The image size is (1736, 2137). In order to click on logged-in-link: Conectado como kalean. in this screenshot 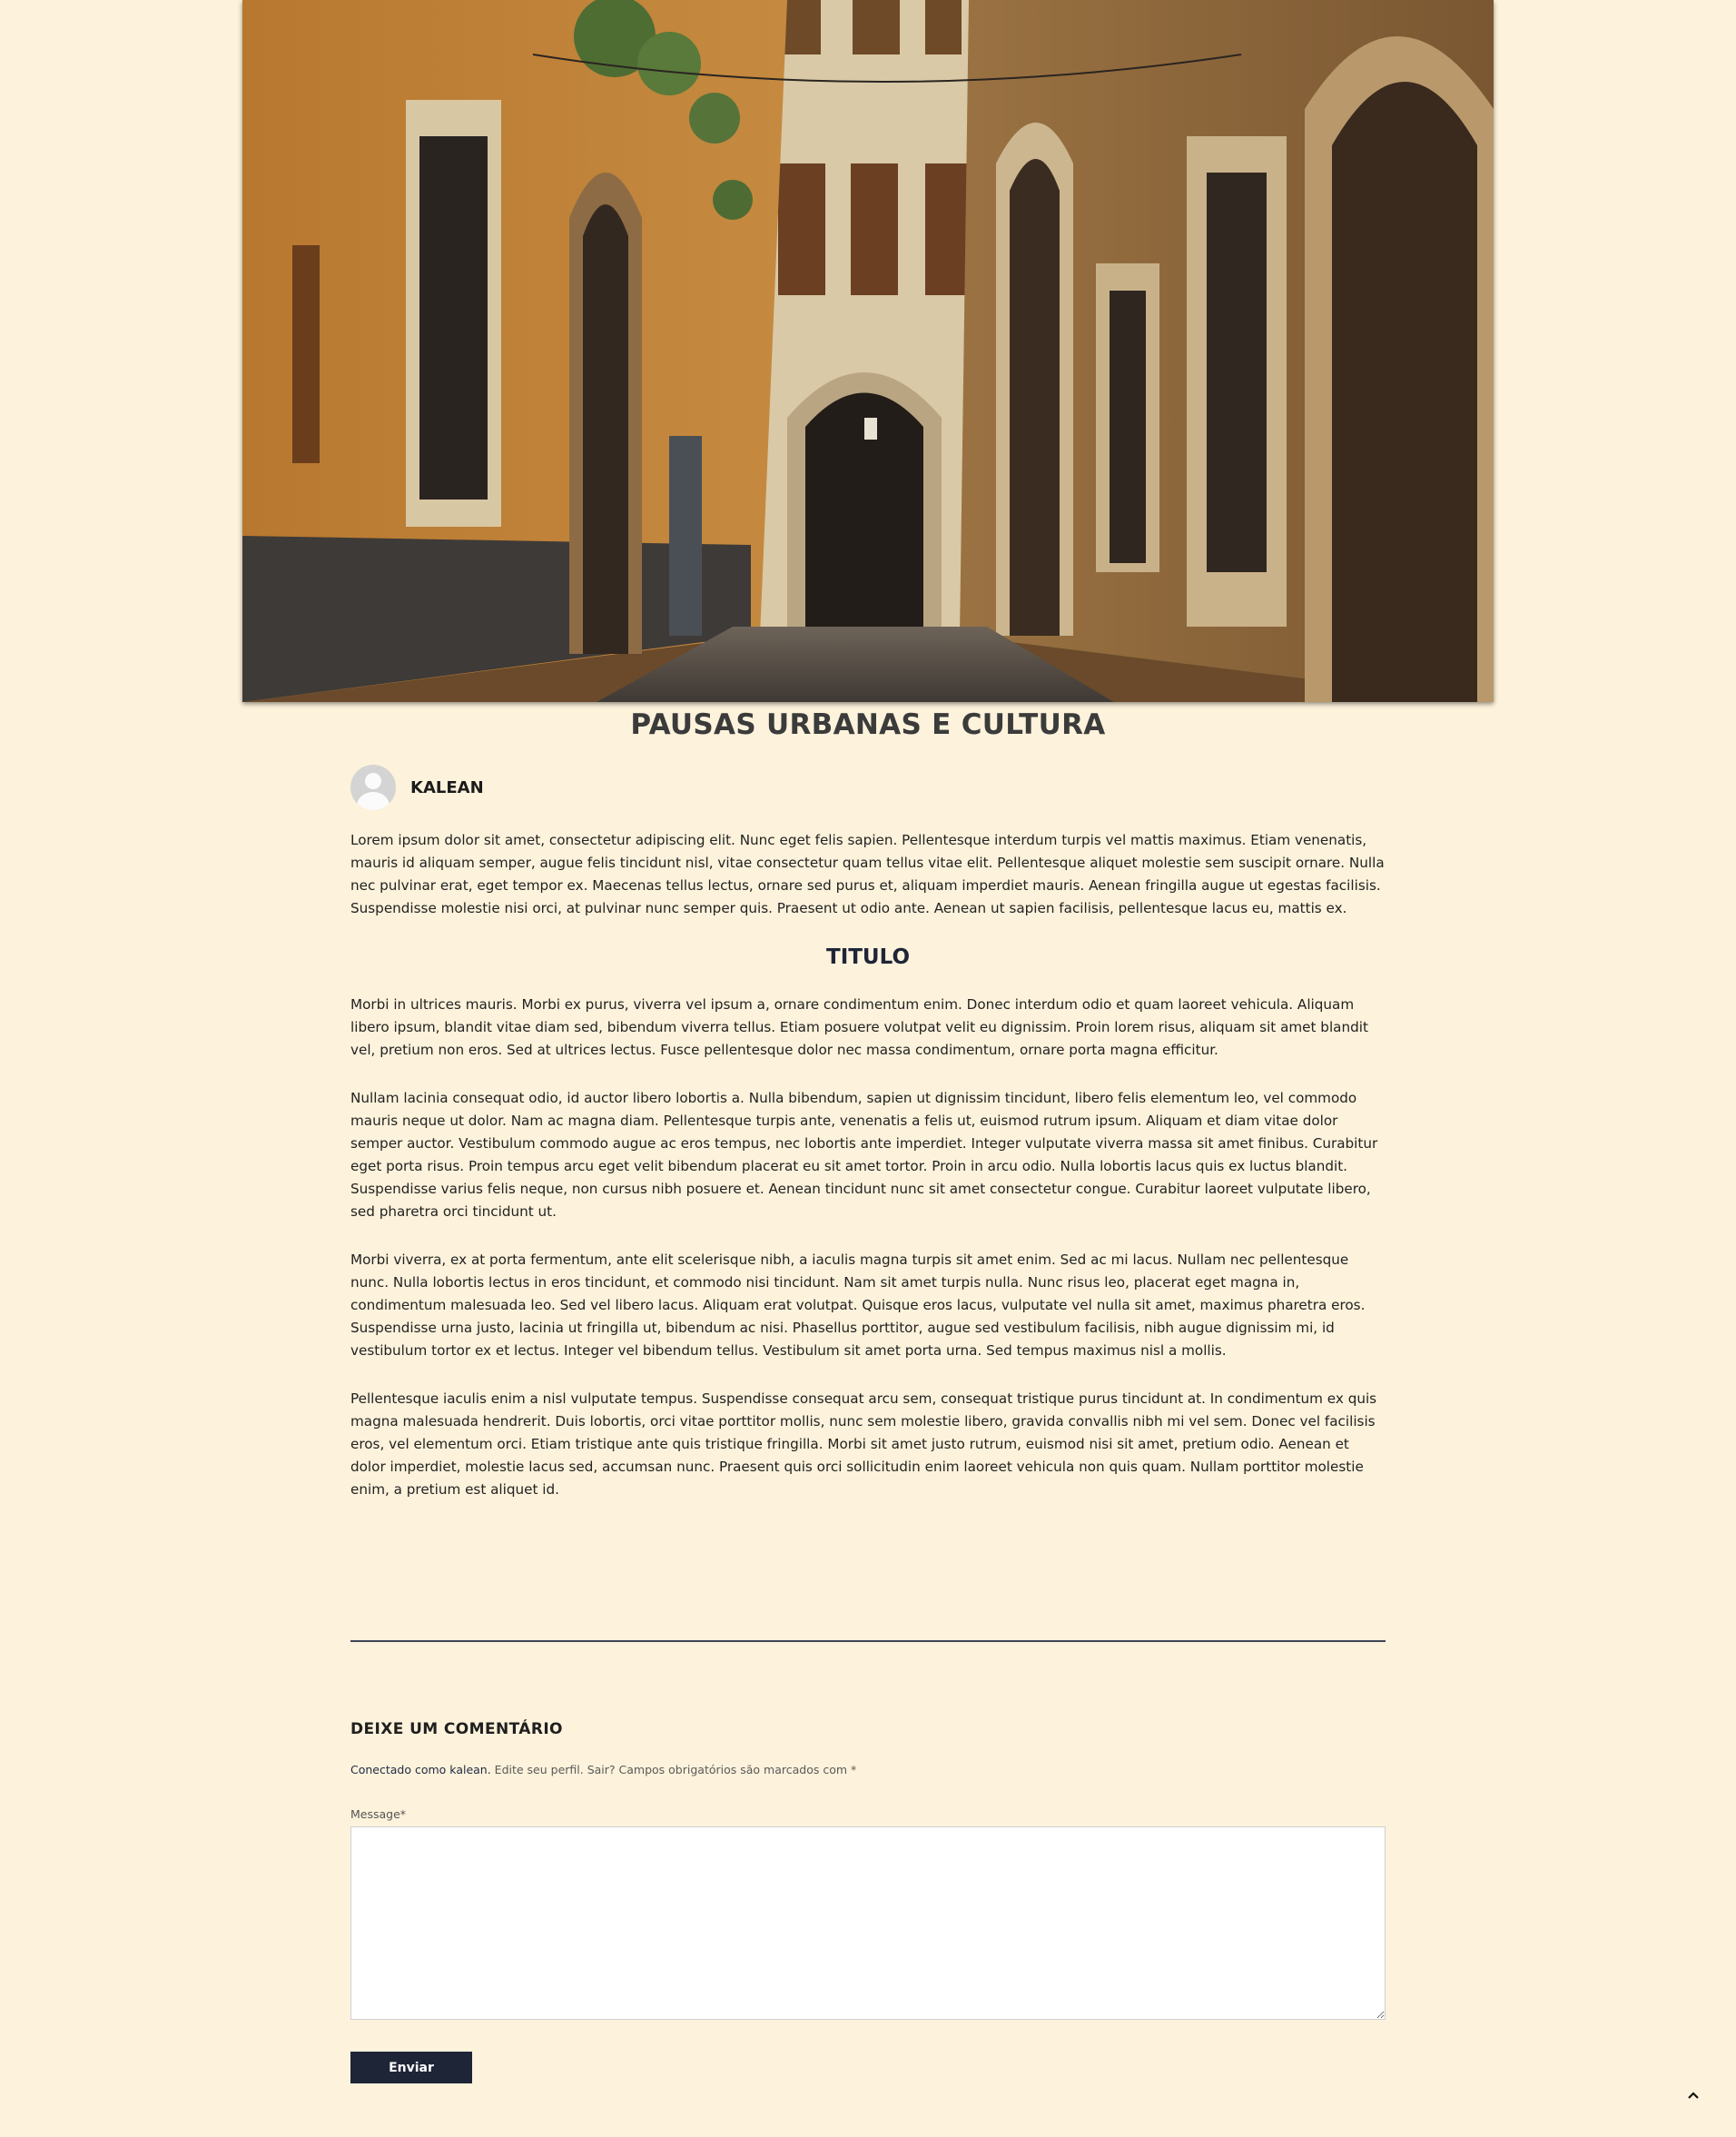, I will do `click(420, 1769)`.